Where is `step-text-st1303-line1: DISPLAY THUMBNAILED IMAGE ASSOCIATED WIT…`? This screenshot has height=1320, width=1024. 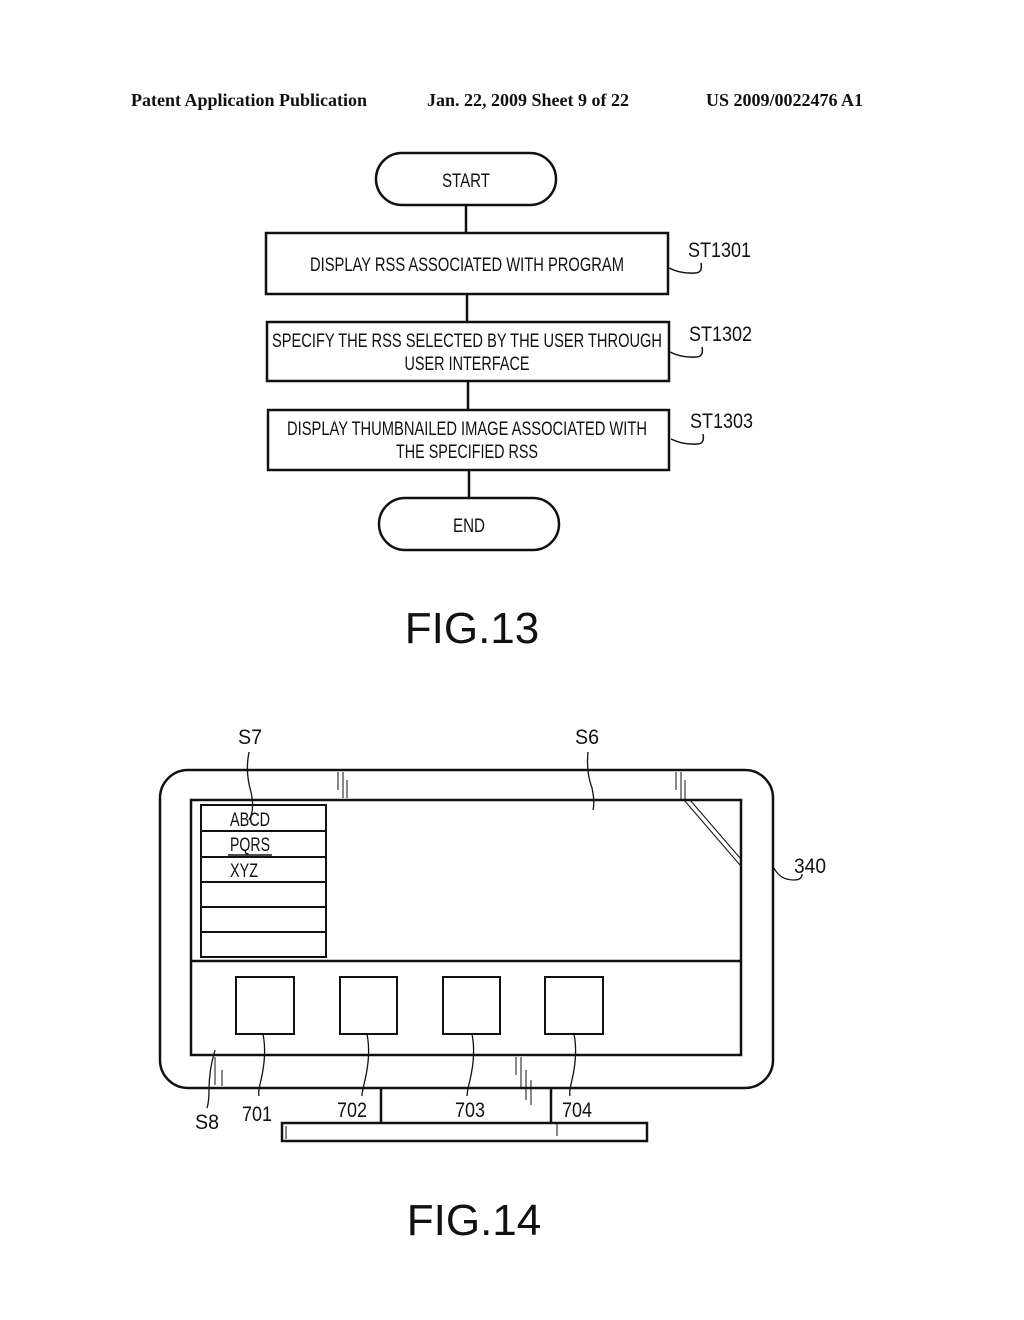 step-text-st1303-line1: DISPLAY THUMBNAILED IMAGE ASSOCIATED WIT… is located at coordinates (467, 429).